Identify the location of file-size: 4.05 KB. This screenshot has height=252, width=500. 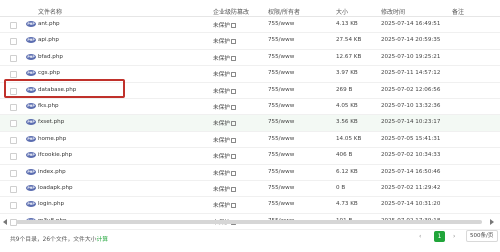
(347, 105).